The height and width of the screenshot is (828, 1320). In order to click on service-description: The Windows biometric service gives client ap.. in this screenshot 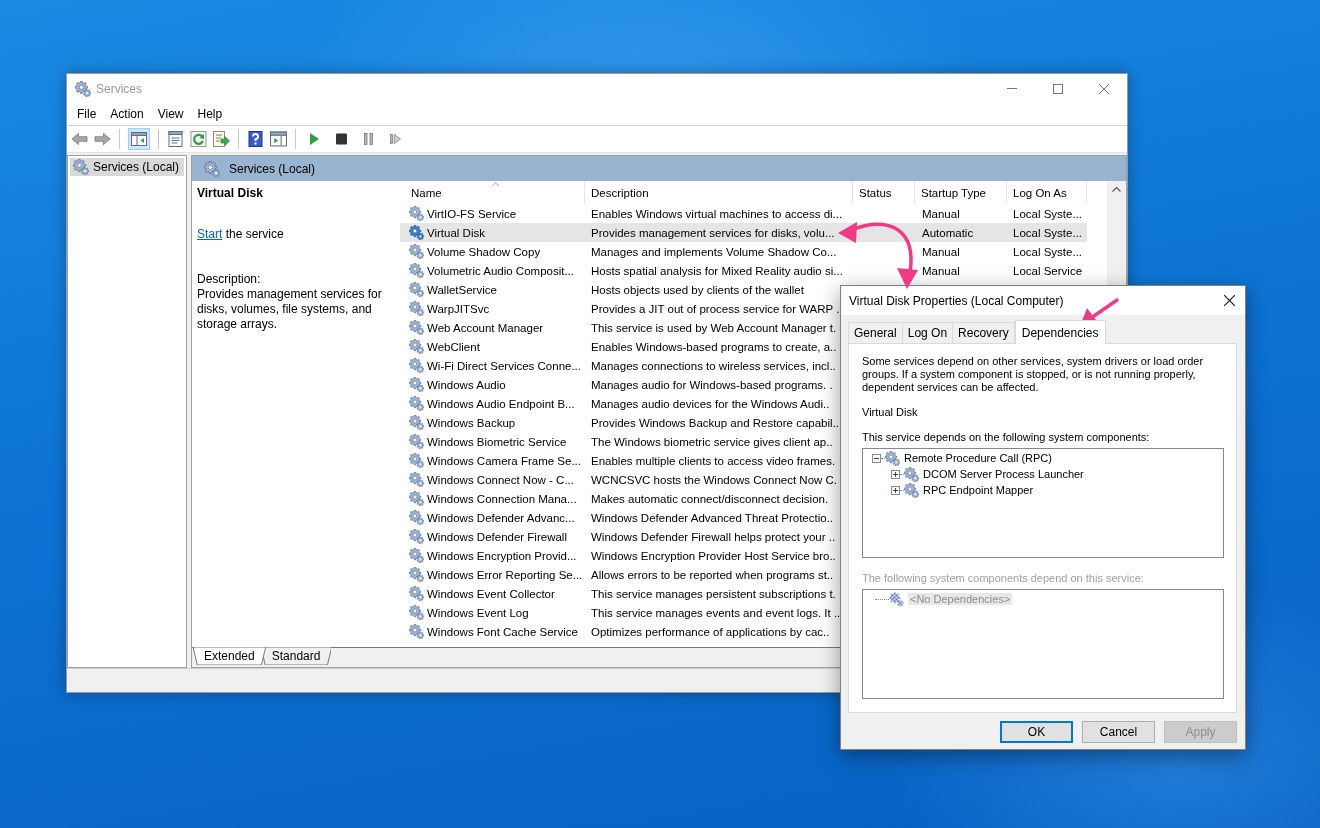, I will do `click(712, 441)`.